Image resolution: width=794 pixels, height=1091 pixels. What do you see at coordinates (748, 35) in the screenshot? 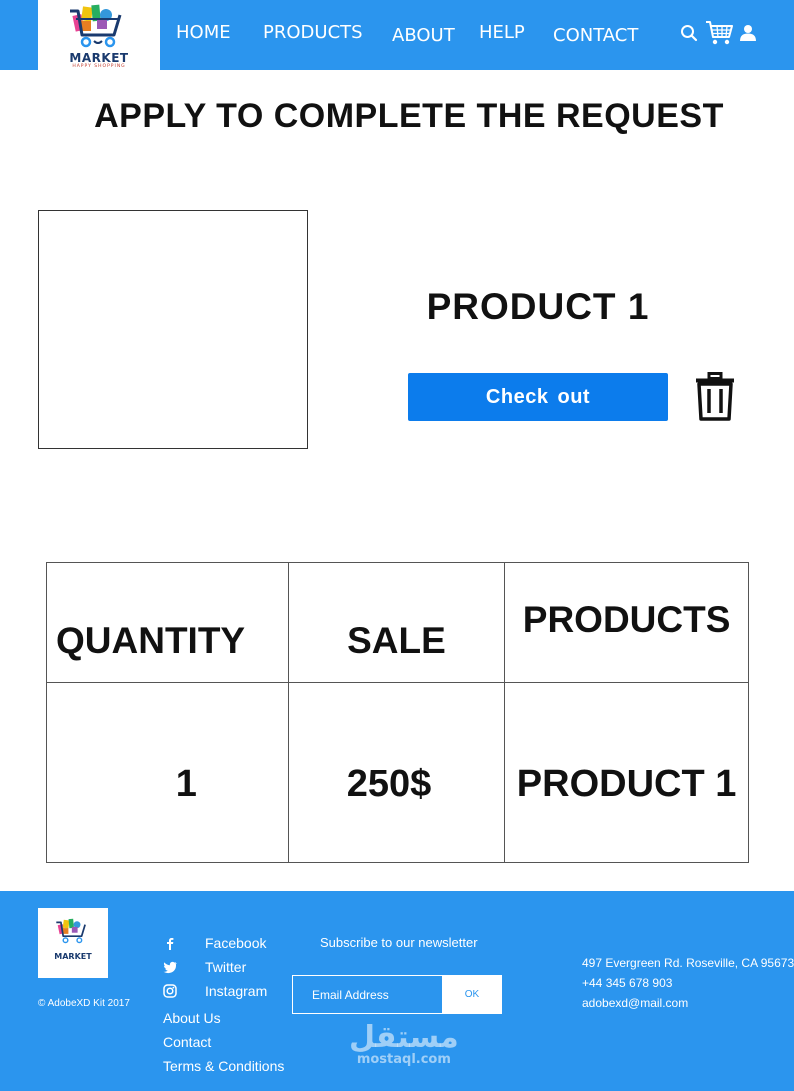
I see `user-icon` at bounding box center [748, 35].